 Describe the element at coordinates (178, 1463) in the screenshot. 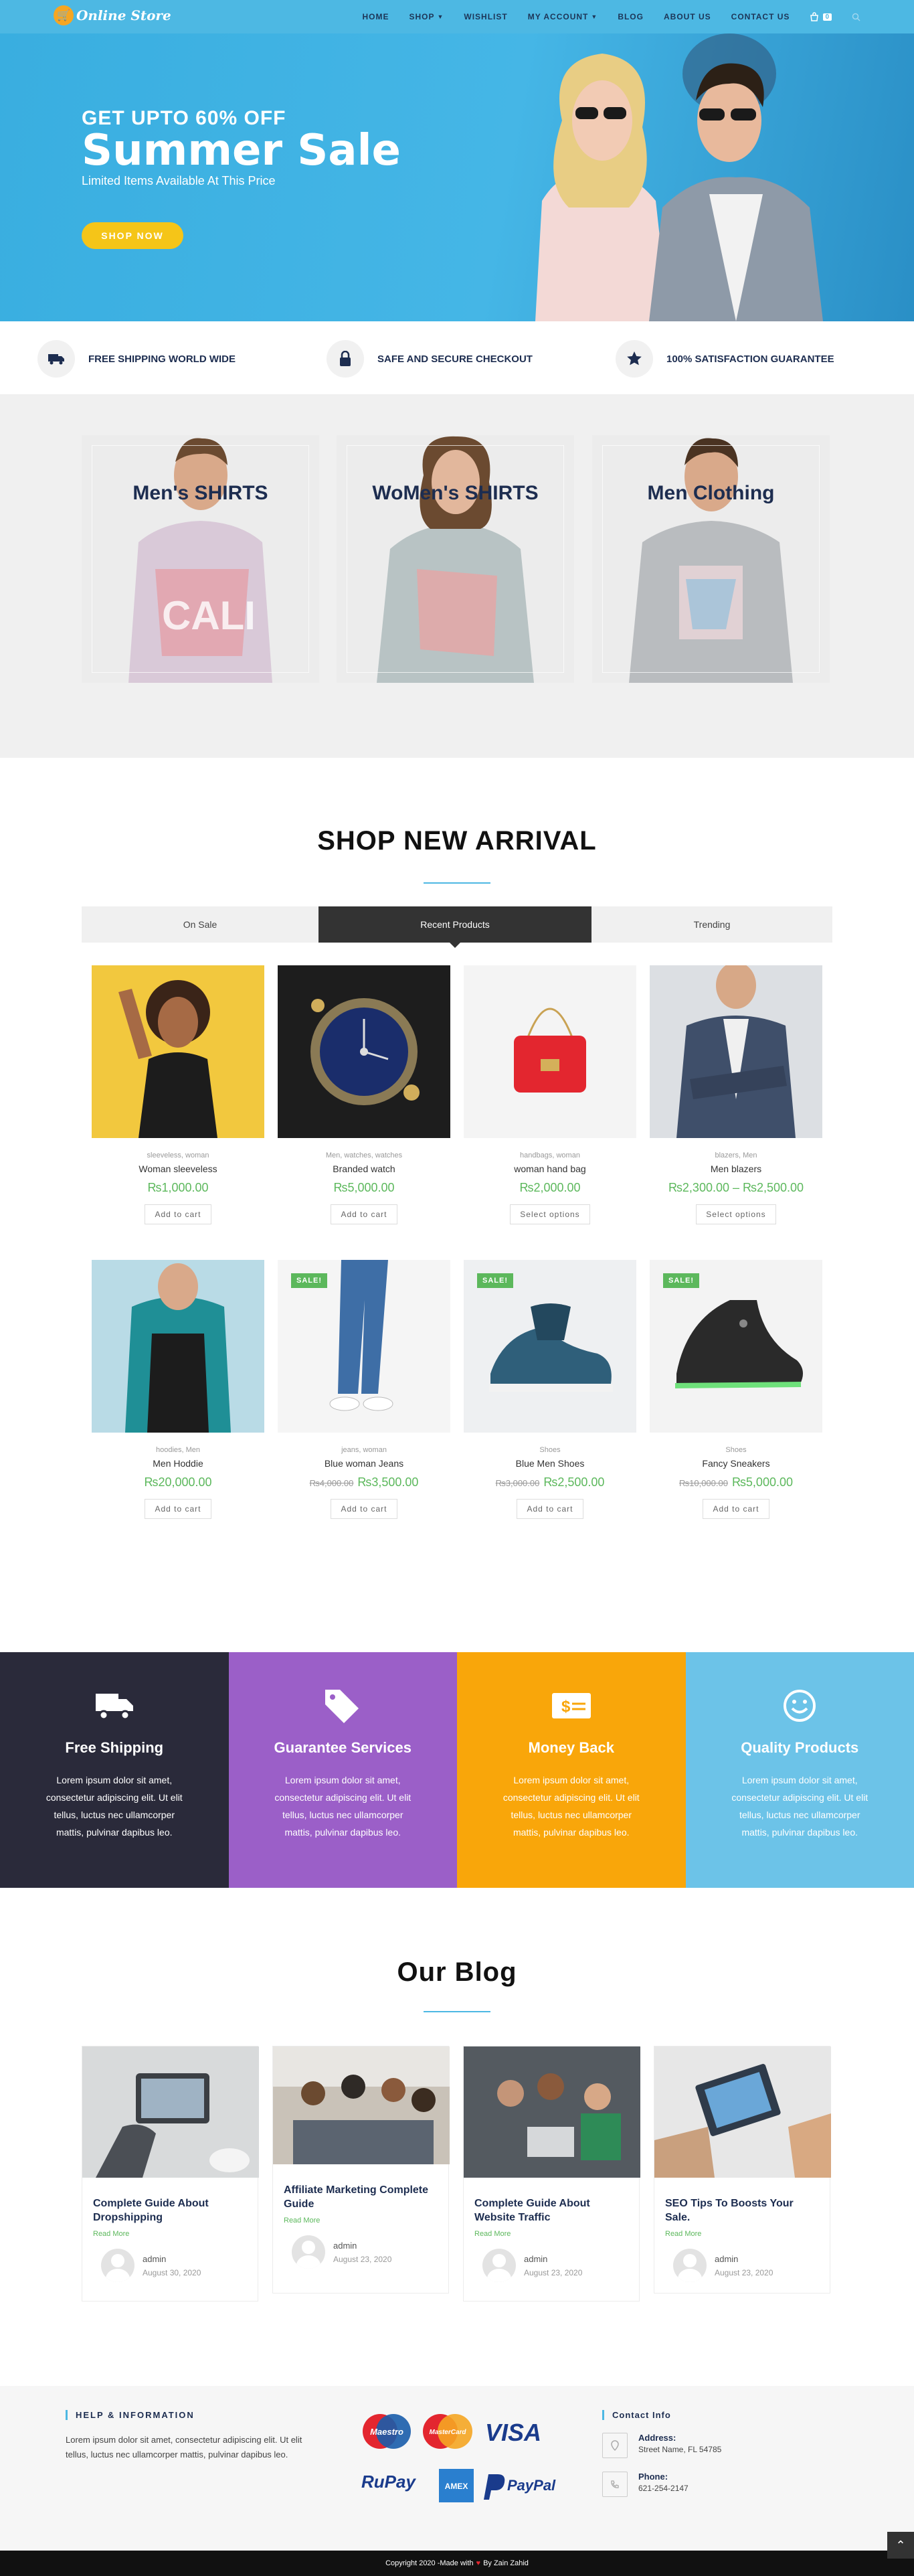

I see `product-name: Men Hoddie` at that location.